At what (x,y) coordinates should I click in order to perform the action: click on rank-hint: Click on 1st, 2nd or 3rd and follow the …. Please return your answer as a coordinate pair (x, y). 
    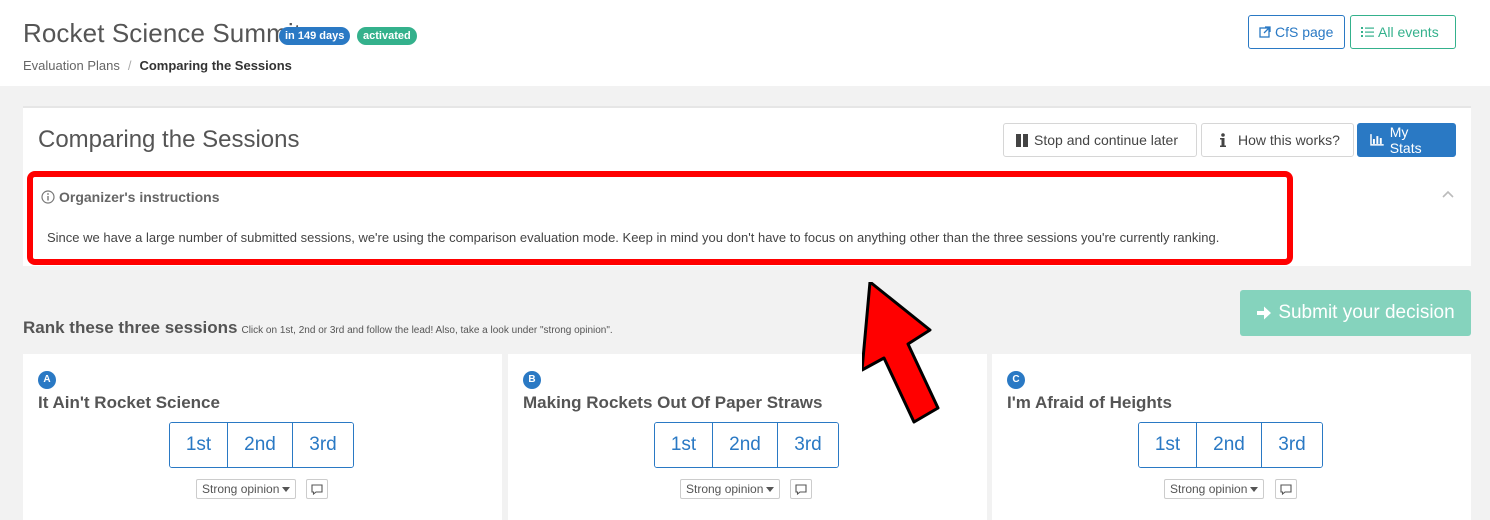
    Looking at the image, I should click on (427, 330).